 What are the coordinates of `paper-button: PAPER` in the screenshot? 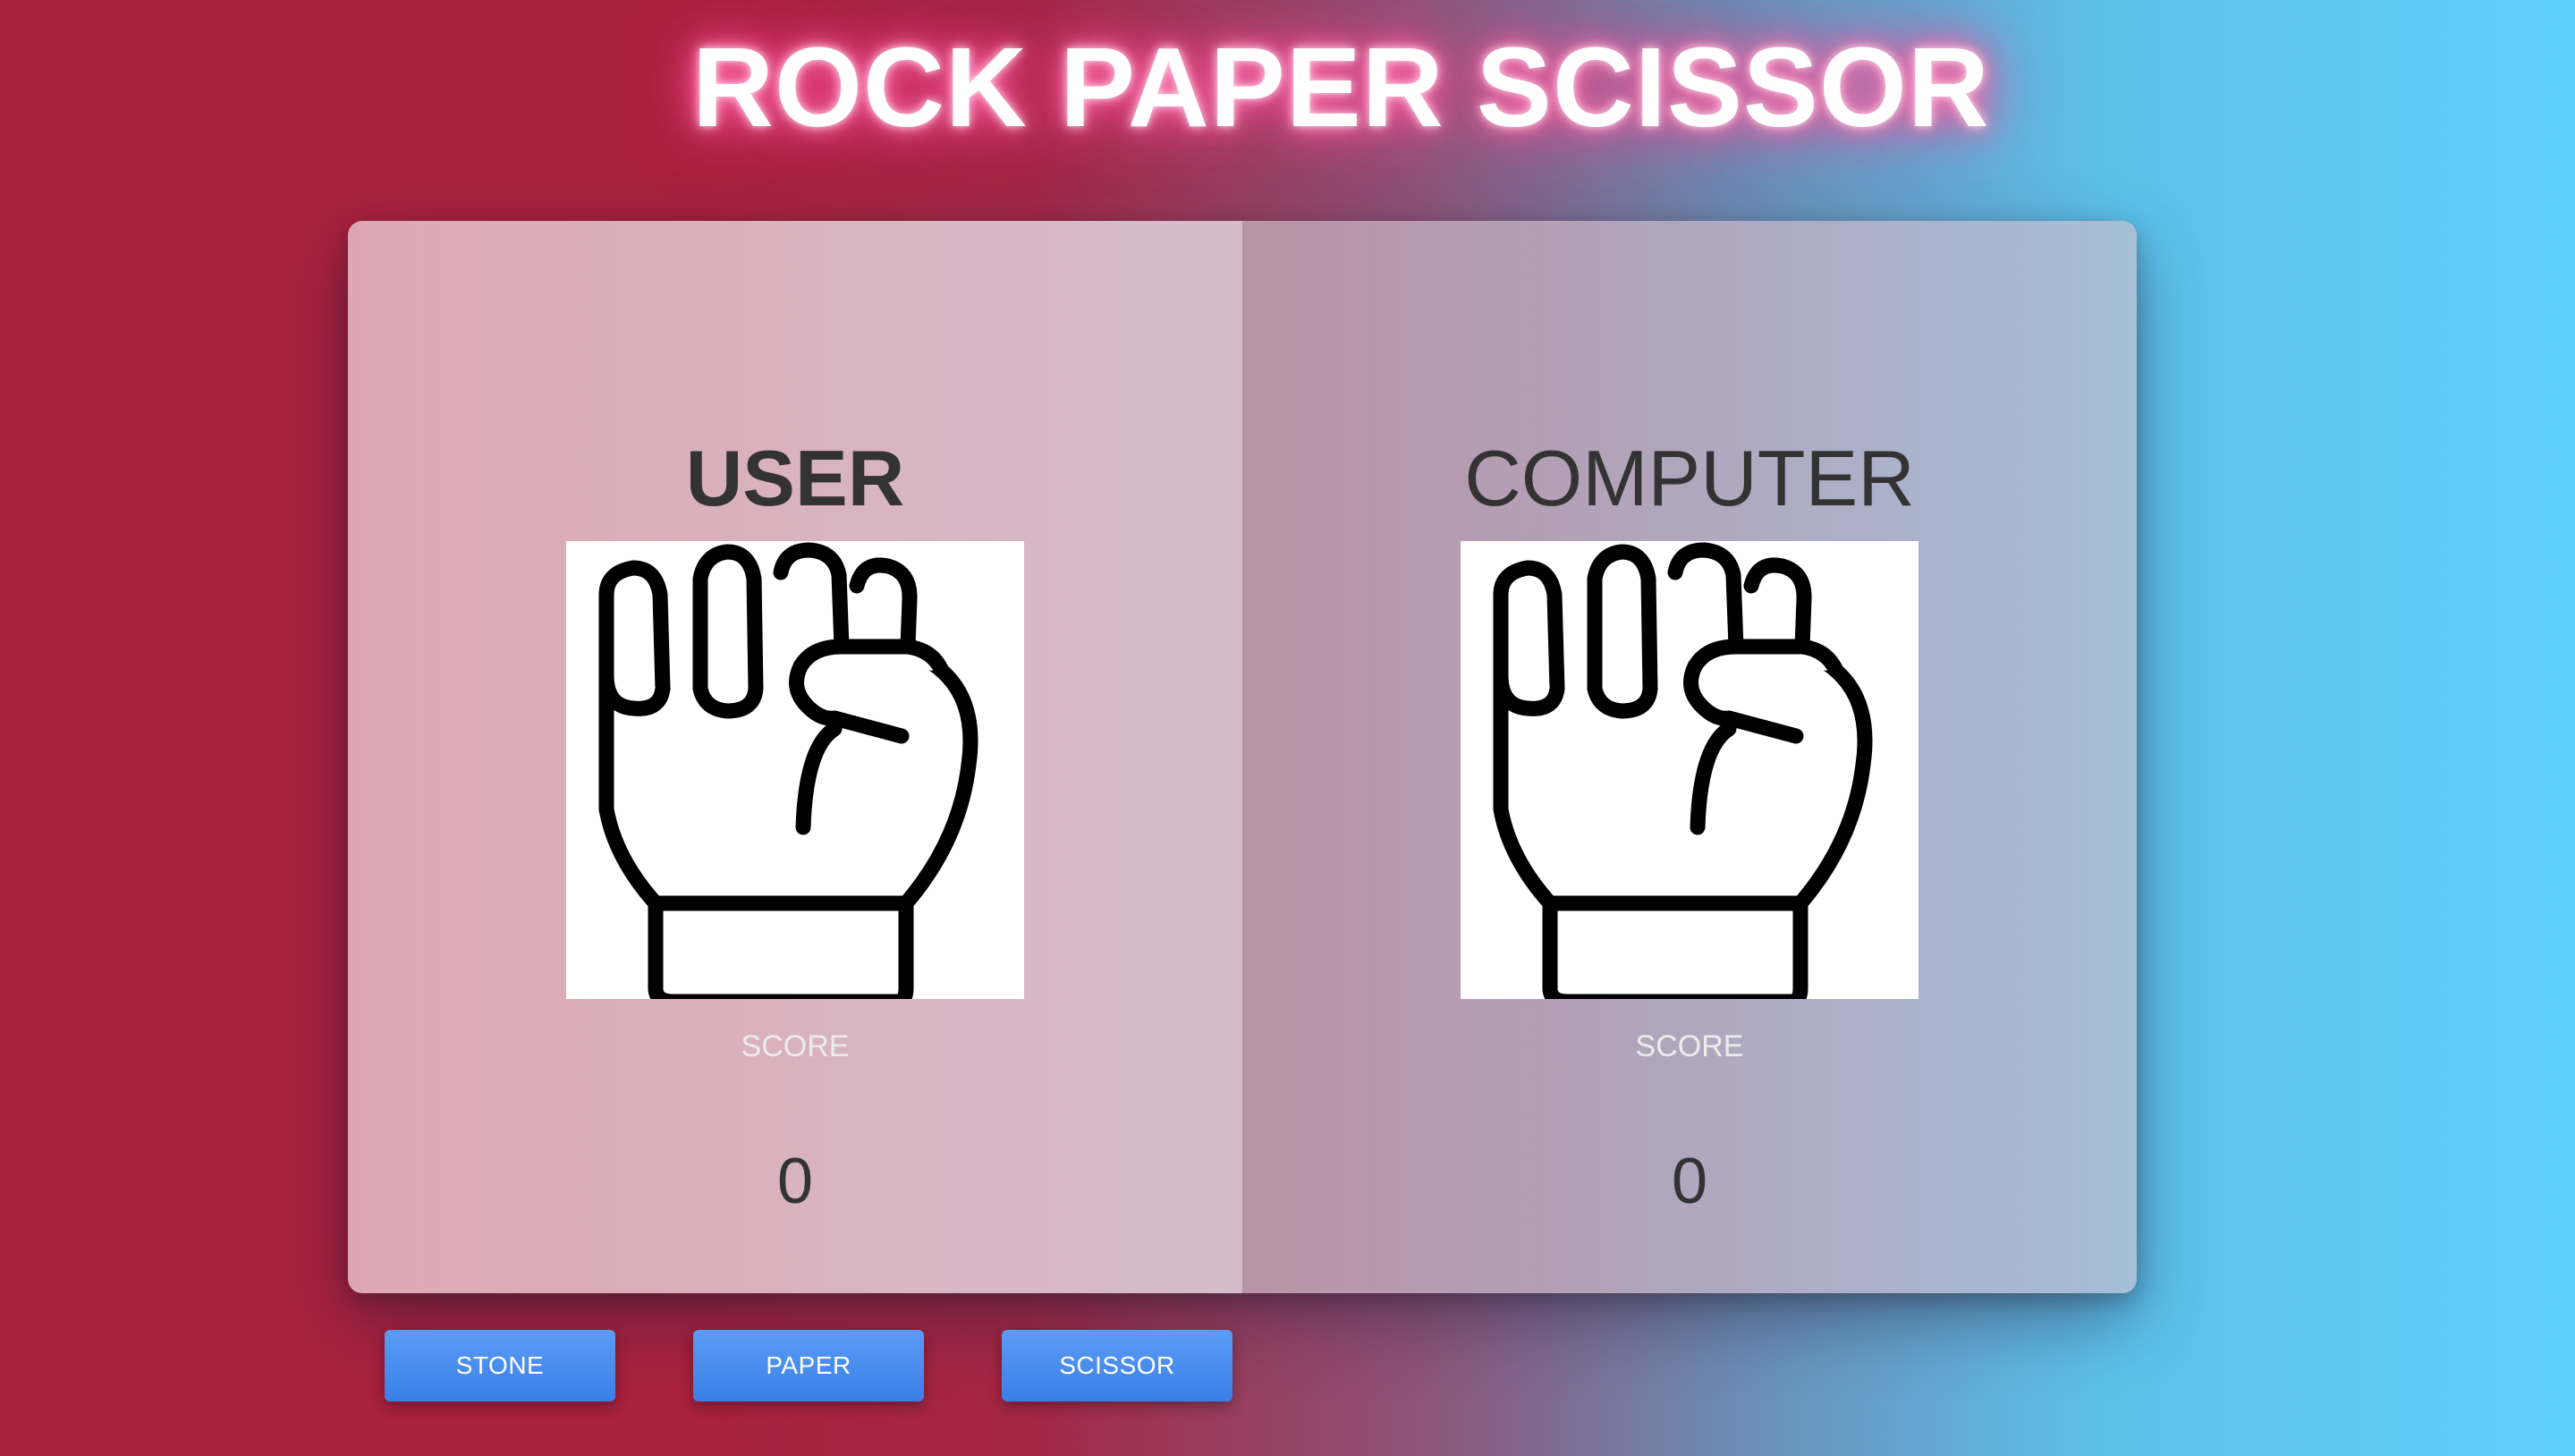 It's located at (809, 1365).